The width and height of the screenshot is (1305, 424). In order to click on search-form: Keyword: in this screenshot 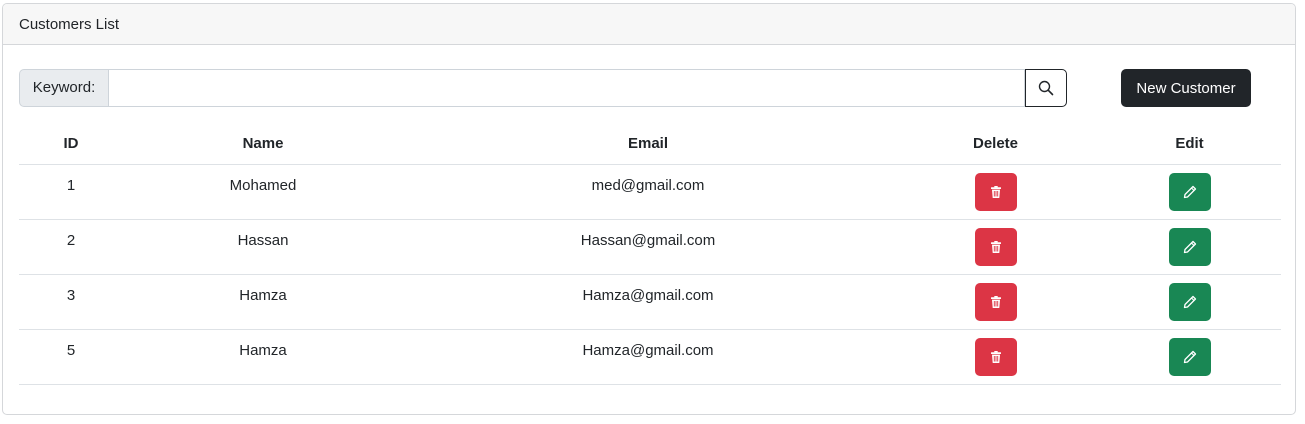, I will do `click(543, 88)`.